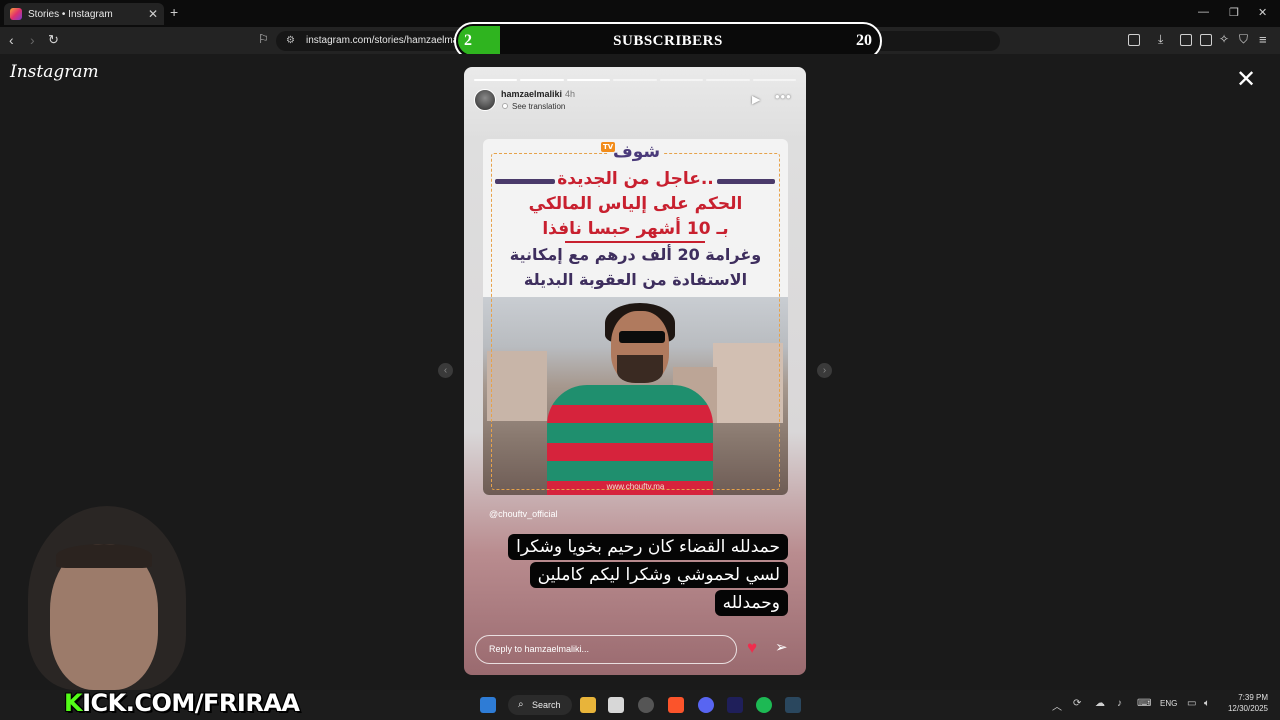 Image resolution: width=1280 pixels, height=720 pixels. Describe the element at coordinates (1186, 40) in the screenshot. I see `sidebar-icon` at that location.